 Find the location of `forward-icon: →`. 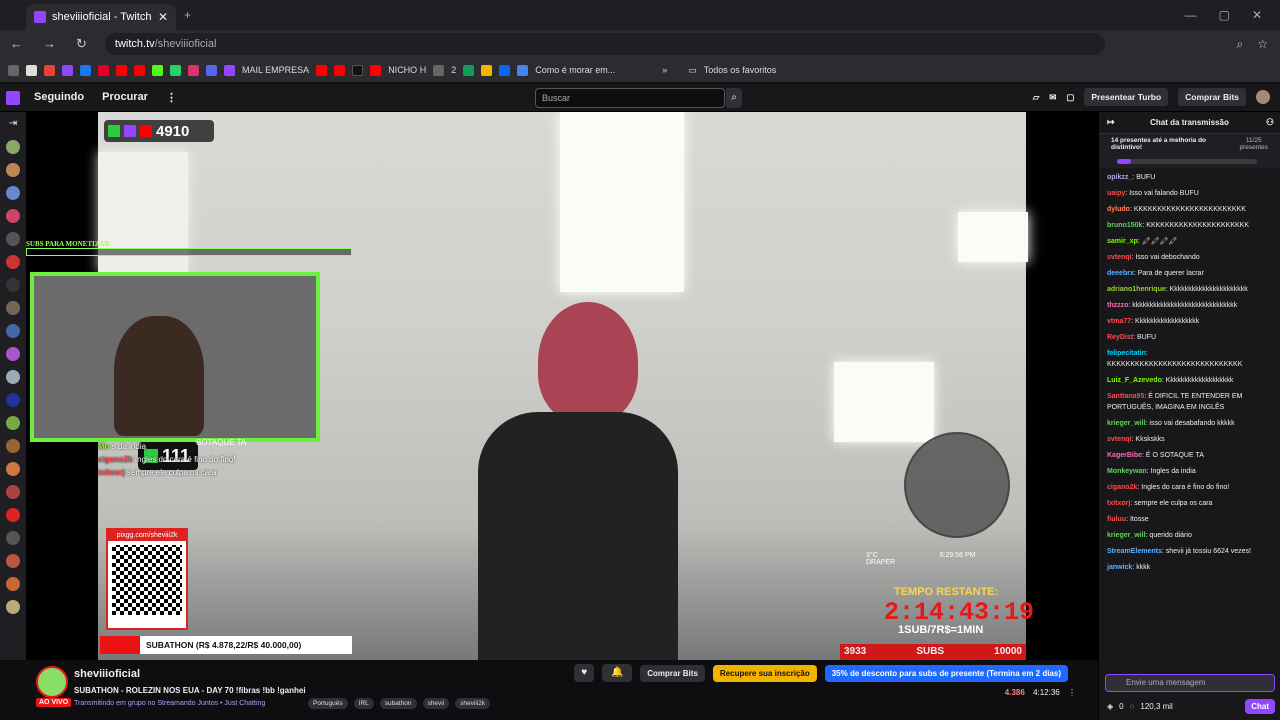

forward-icon: → is located at coordinates (49, 44).